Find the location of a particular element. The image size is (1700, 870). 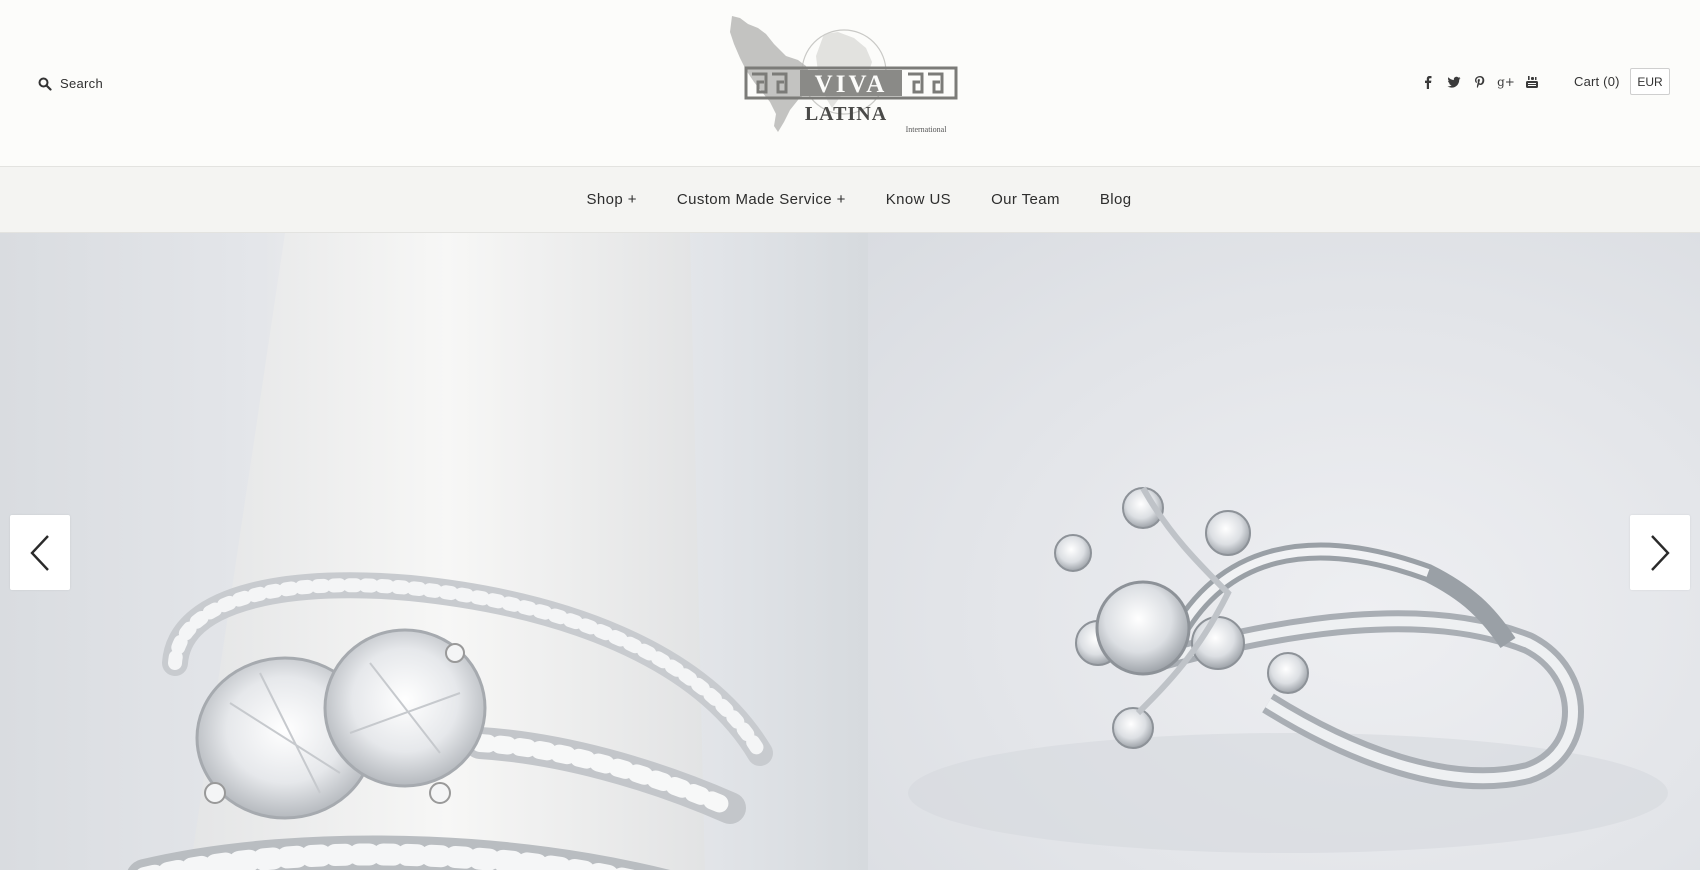

logo-graphic: VIVA LATINA International is located at coordinates (844, 75).